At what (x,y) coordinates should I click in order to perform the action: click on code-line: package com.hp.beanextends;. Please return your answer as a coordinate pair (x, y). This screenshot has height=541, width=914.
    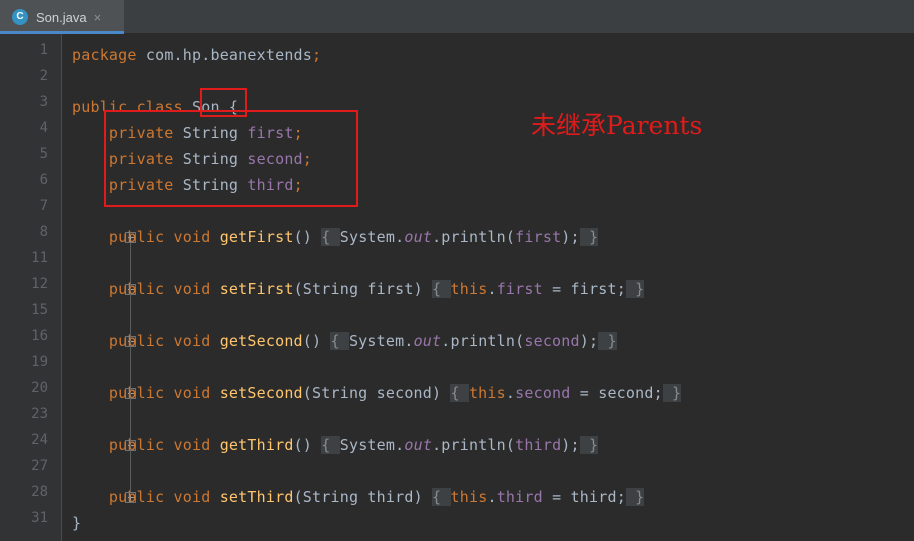
    Looking at the image, I should click on (457, 55).